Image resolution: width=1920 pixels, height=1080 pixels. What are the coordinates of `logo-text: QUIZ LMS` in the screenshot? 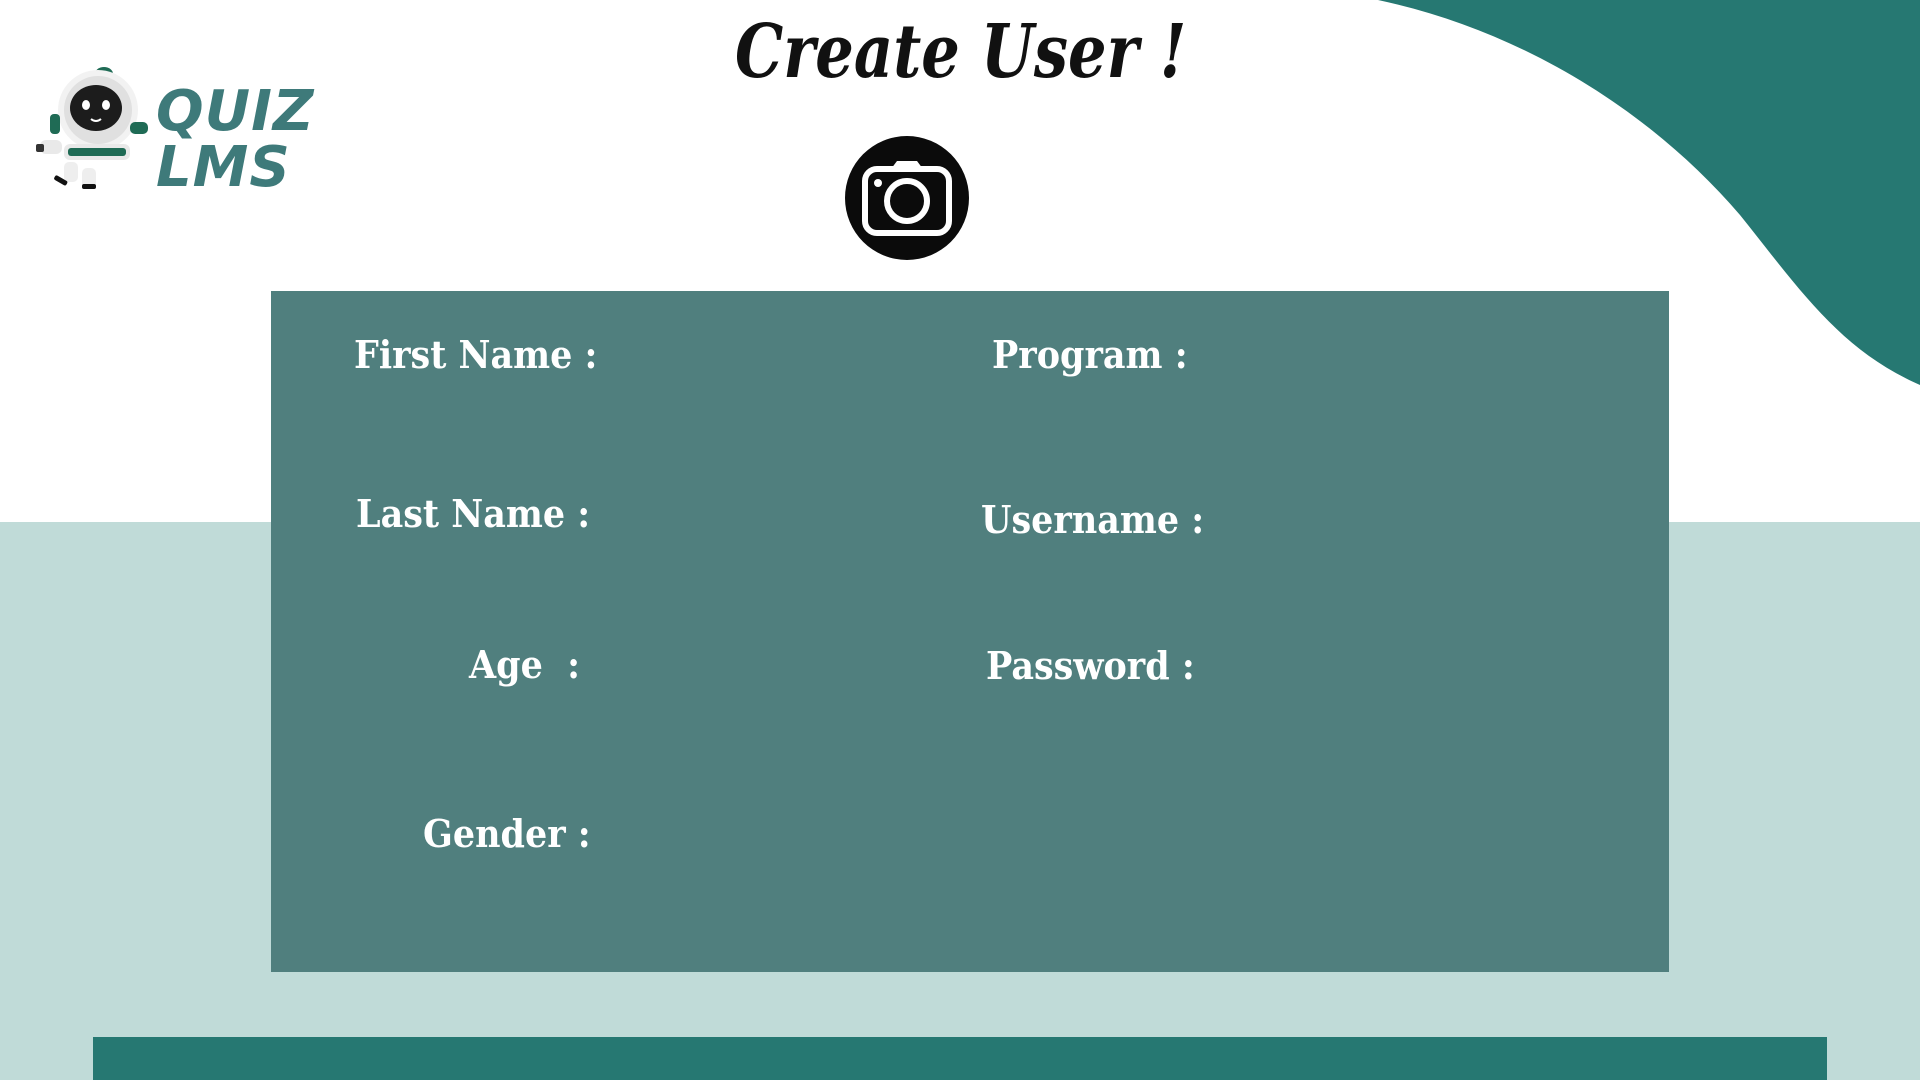 It's located at (235, 139).